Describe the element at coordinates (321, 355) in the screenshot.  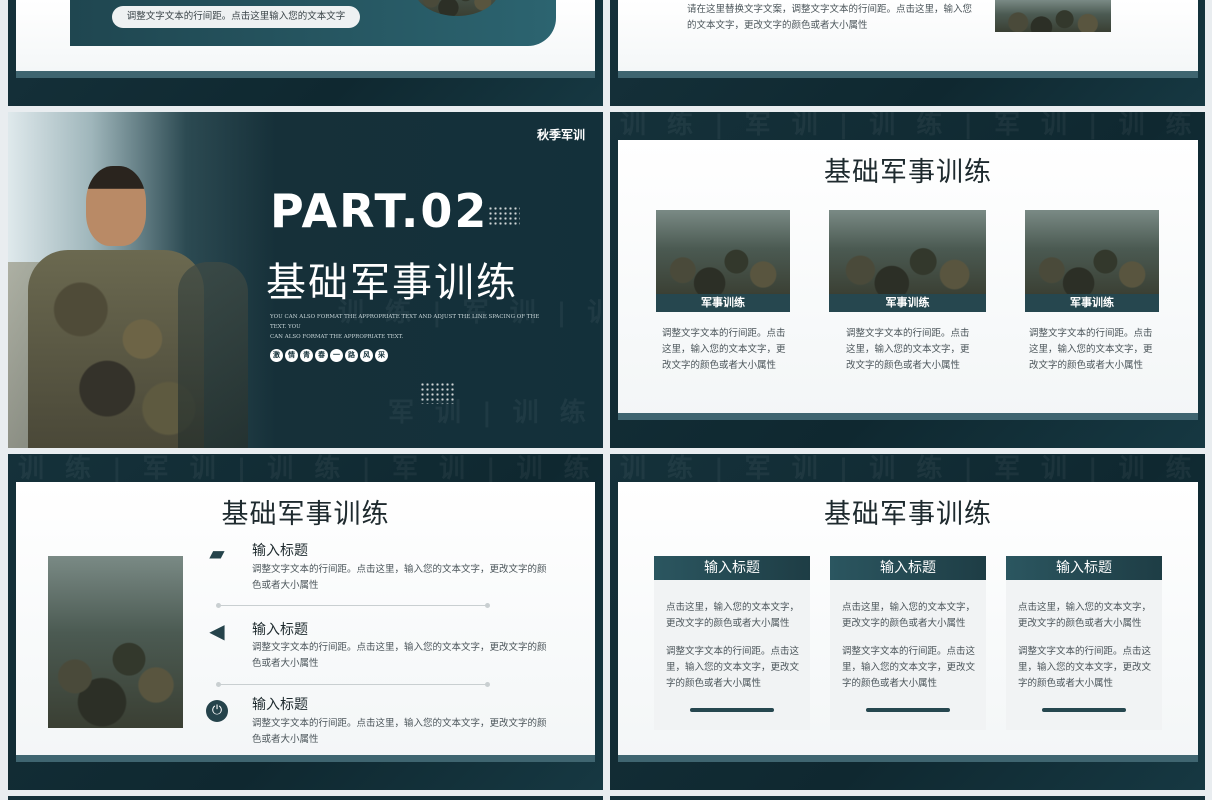
I see `tag-badge: 春` at that location.